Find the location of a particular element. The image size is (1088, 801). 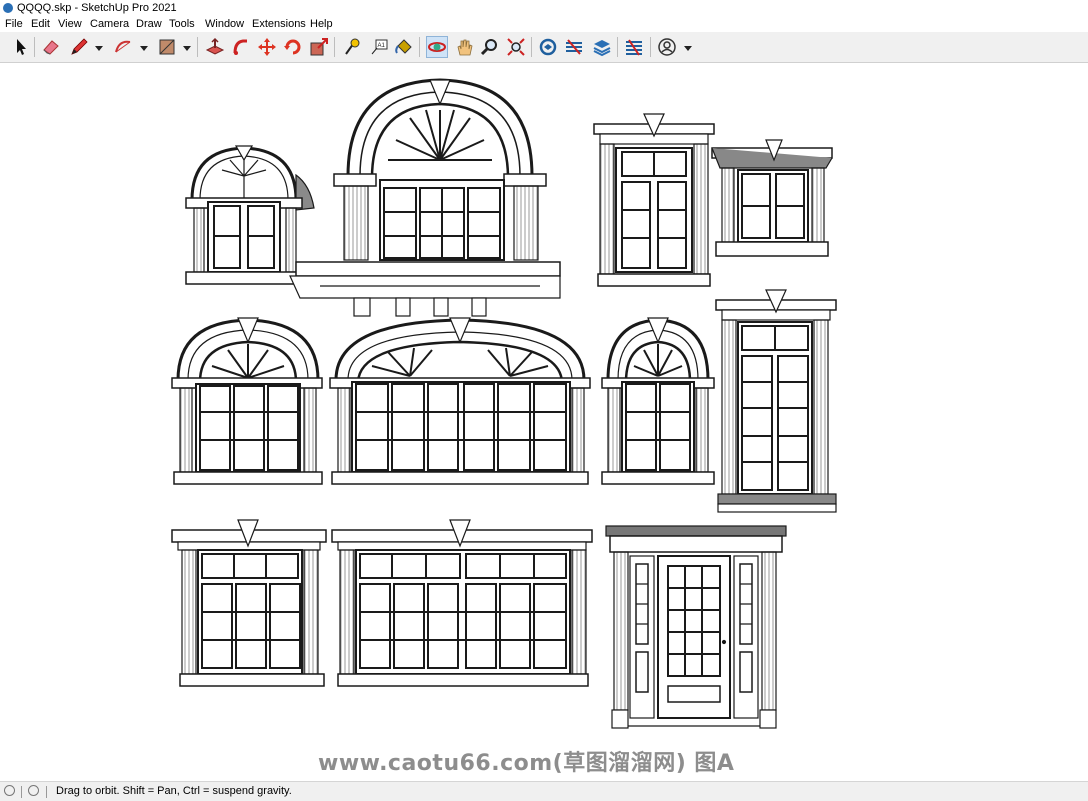

window-title: QQQQ.skp - SketchUp Pro 2021 is located at coordinates (97, 8).